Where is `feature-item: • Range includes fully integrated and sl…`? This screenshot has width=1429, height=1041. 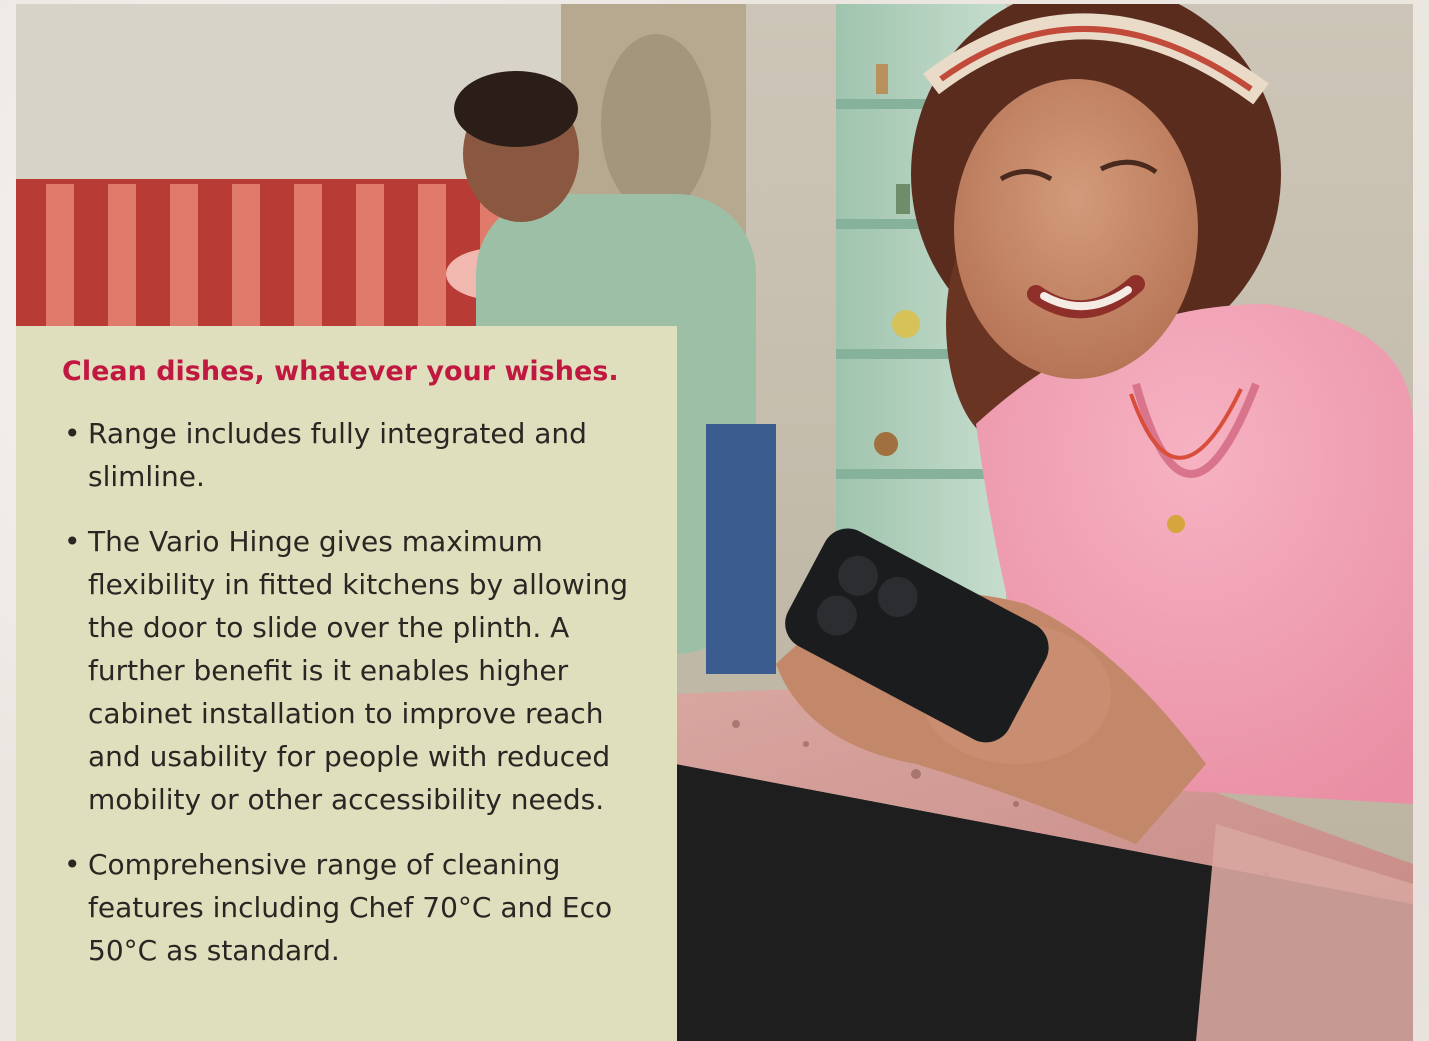 feature-item: • Range includes fully integrated and sl… is located at coordinates (349, 455).